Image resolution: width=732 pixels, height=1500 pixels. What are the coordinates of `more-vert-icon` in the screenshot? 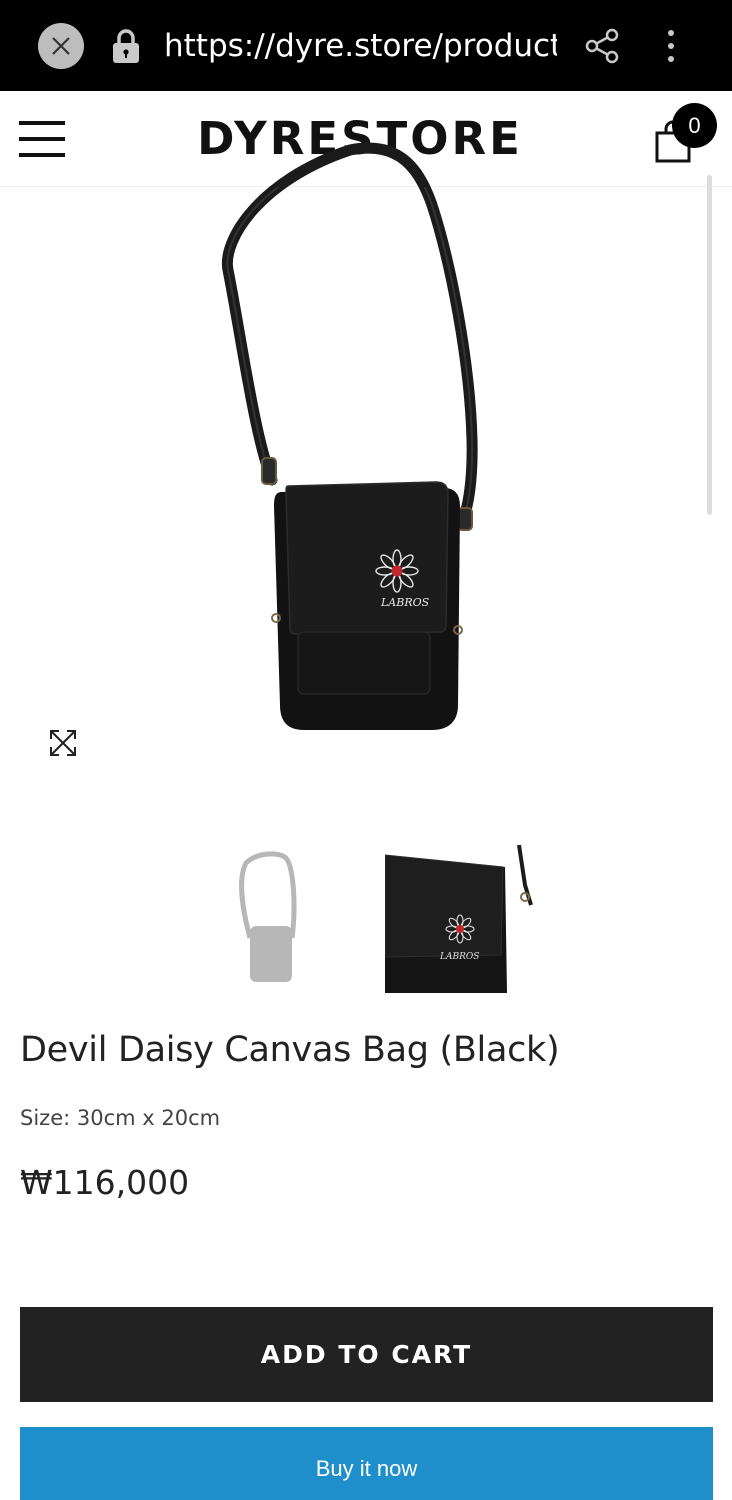 It's located at (671, 46).